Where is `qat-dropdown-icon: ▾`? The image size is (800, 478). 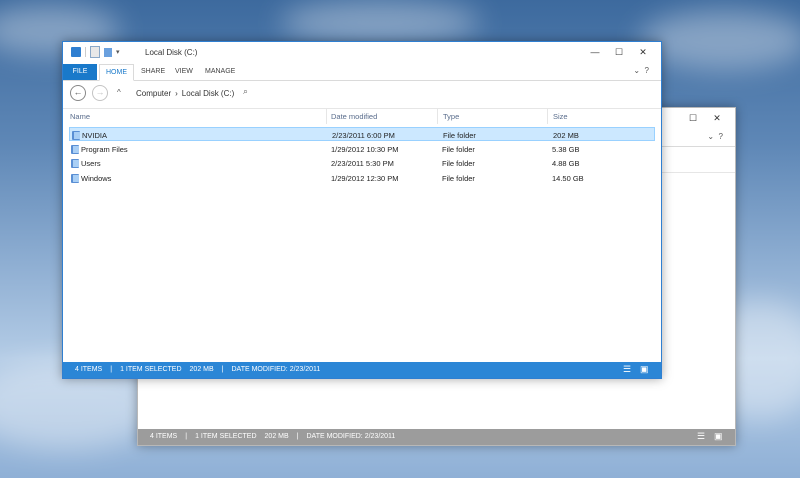 qat-dropdown-icon: ▾ is located at coordinates (118, 52).